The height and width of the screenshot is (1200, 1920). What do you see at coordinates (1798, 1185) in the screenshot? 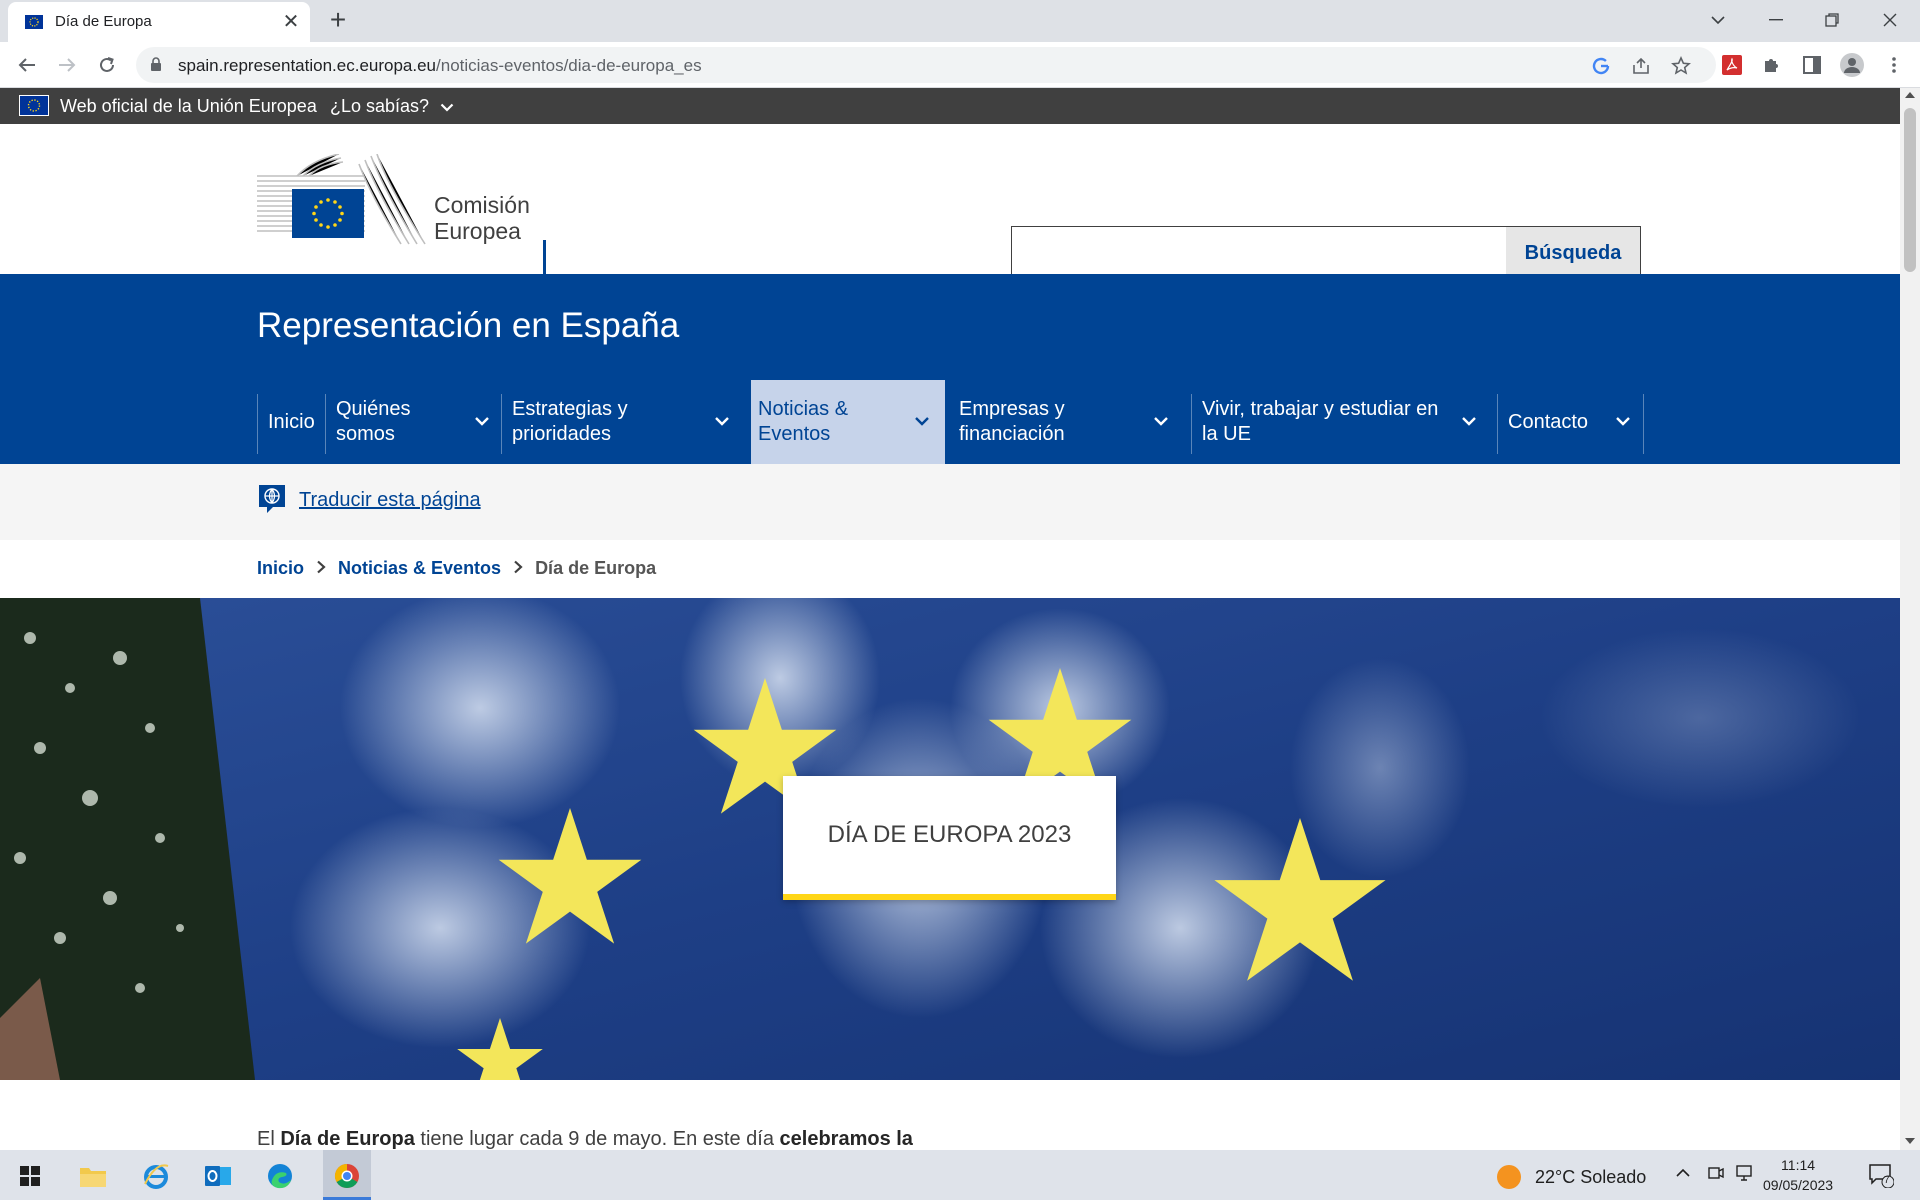
I see `clock-date: 09/05/2023` at bounding box center [1798, 1185].